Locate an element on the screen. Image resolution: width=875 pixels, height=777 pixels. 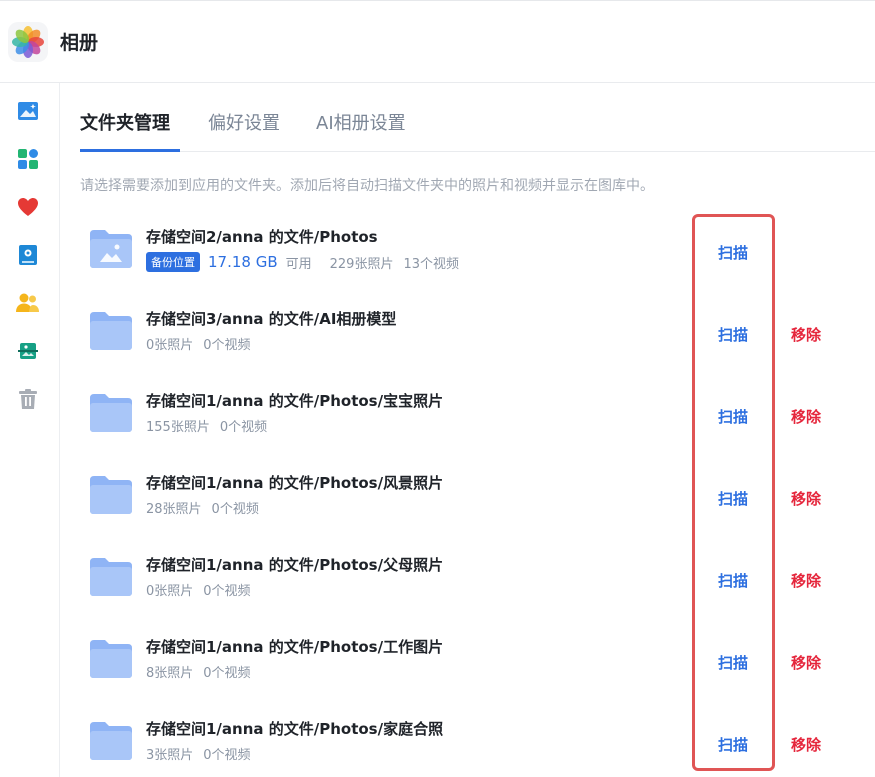
photo-count: 28张照片 is located at coordinates (174, 509).